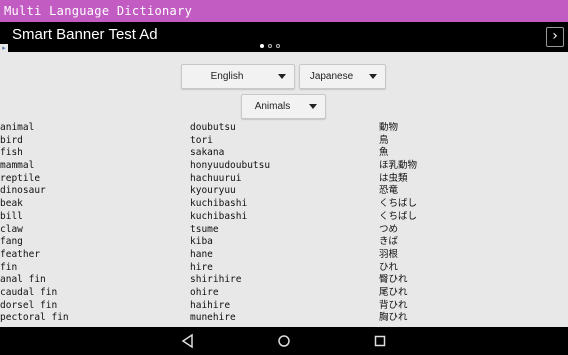 Image resolution: width=568 pixels, height=355 pixels. What do you see at coordinates (284, 255) in the screenshot?
I see `list-item: feather hane 羽根` at bounding box center [284, 255].